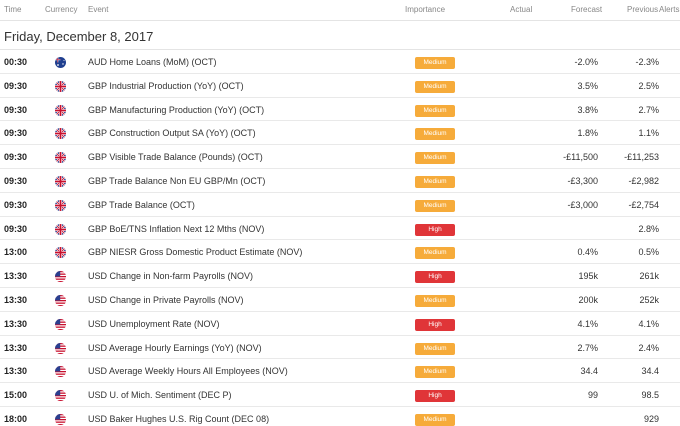 This screenshot has height=426, width=680. Describe the element at coordinates (166, 86) in the screenshot. I see `event-title: GBP Industrial Production (YoY) (OCT)` at that location.